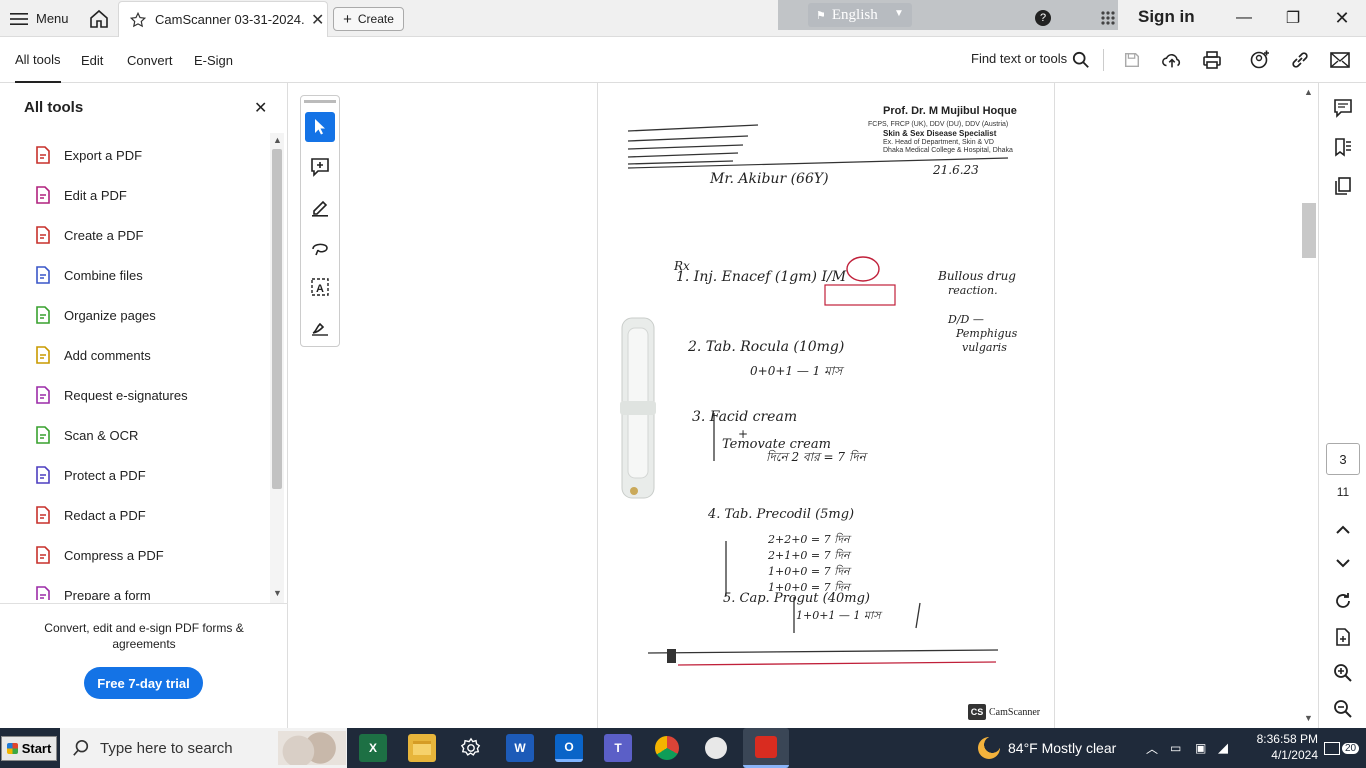 This screenshot has width=1366, height=768. I want to click on print-icon, so click(1212, 60).